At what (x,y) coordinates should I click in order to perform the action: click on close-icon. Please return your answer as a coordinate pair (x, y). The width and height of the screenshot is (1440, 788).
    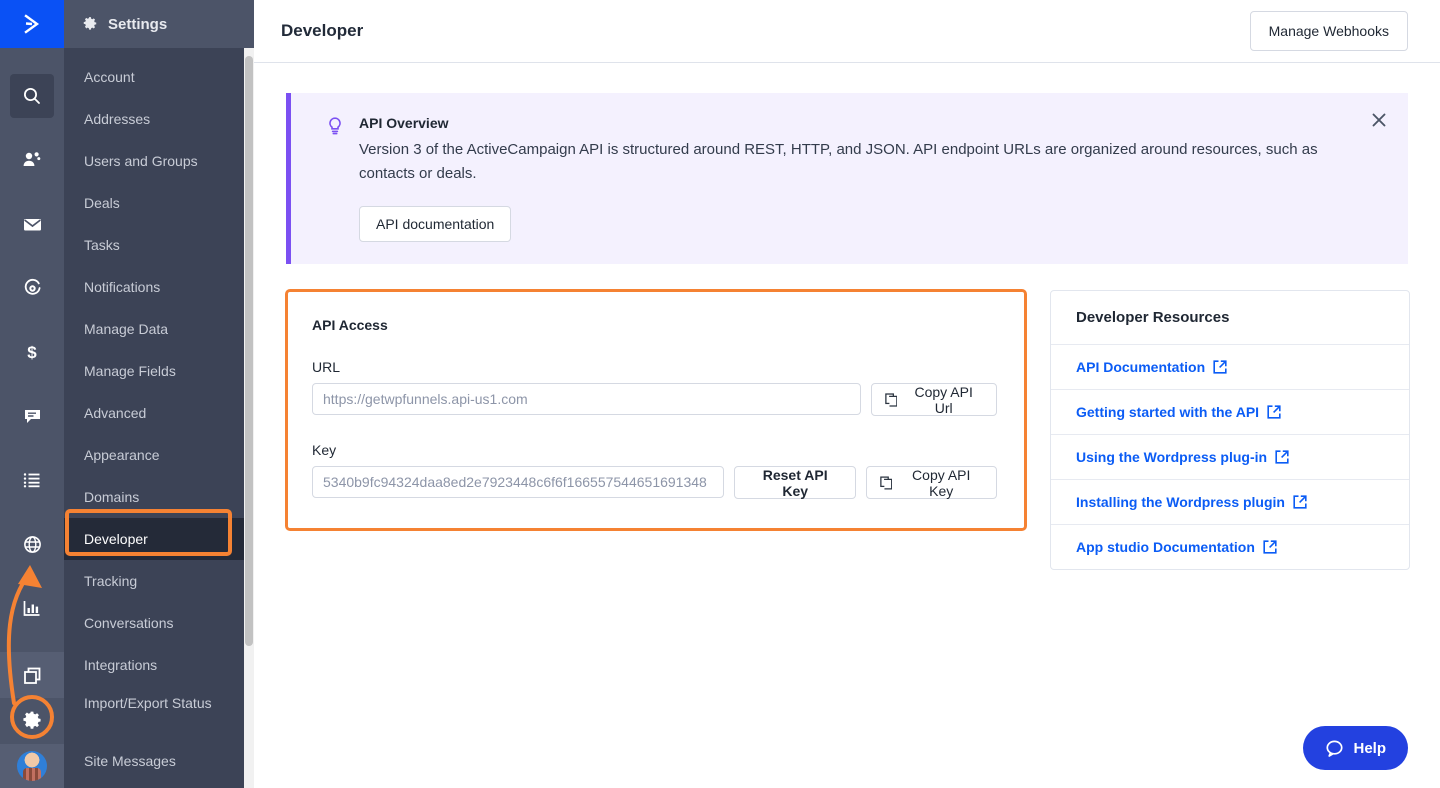
    Looking at the image, I should click on (1379, 120).